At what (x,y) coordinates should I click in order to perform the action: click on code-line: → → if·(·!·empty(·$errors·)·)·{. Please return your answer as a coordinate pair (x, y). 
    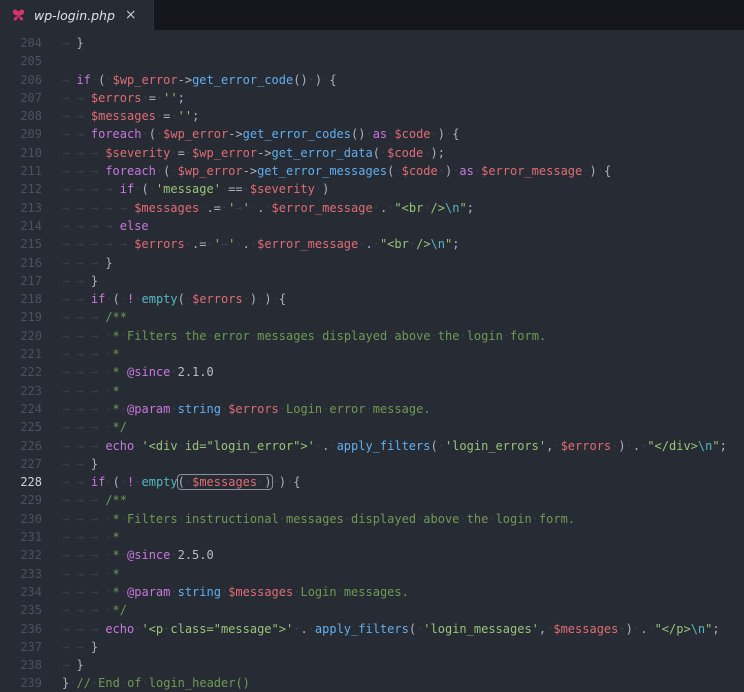
    Looking at the image, I should click on (403, 299).